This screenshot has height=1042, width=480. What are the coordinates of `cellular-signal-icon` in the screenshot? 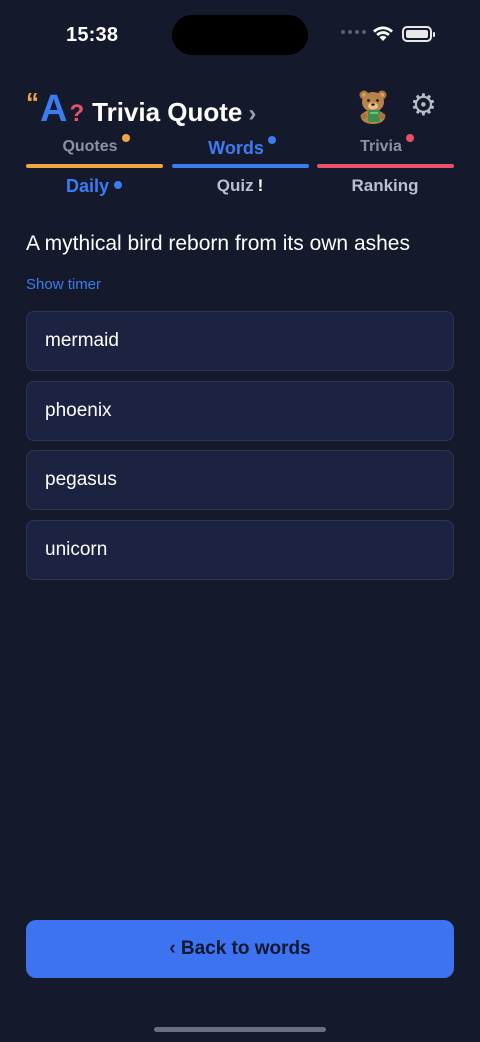 It's located at (353, 32).